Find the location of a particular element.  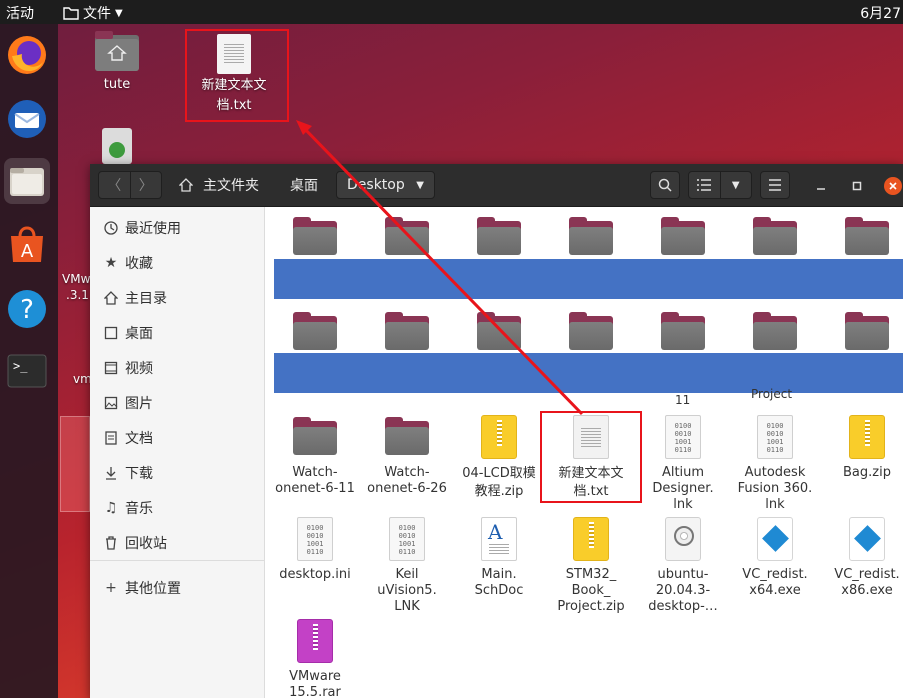

menu-button is located at coordinates (775, 185).